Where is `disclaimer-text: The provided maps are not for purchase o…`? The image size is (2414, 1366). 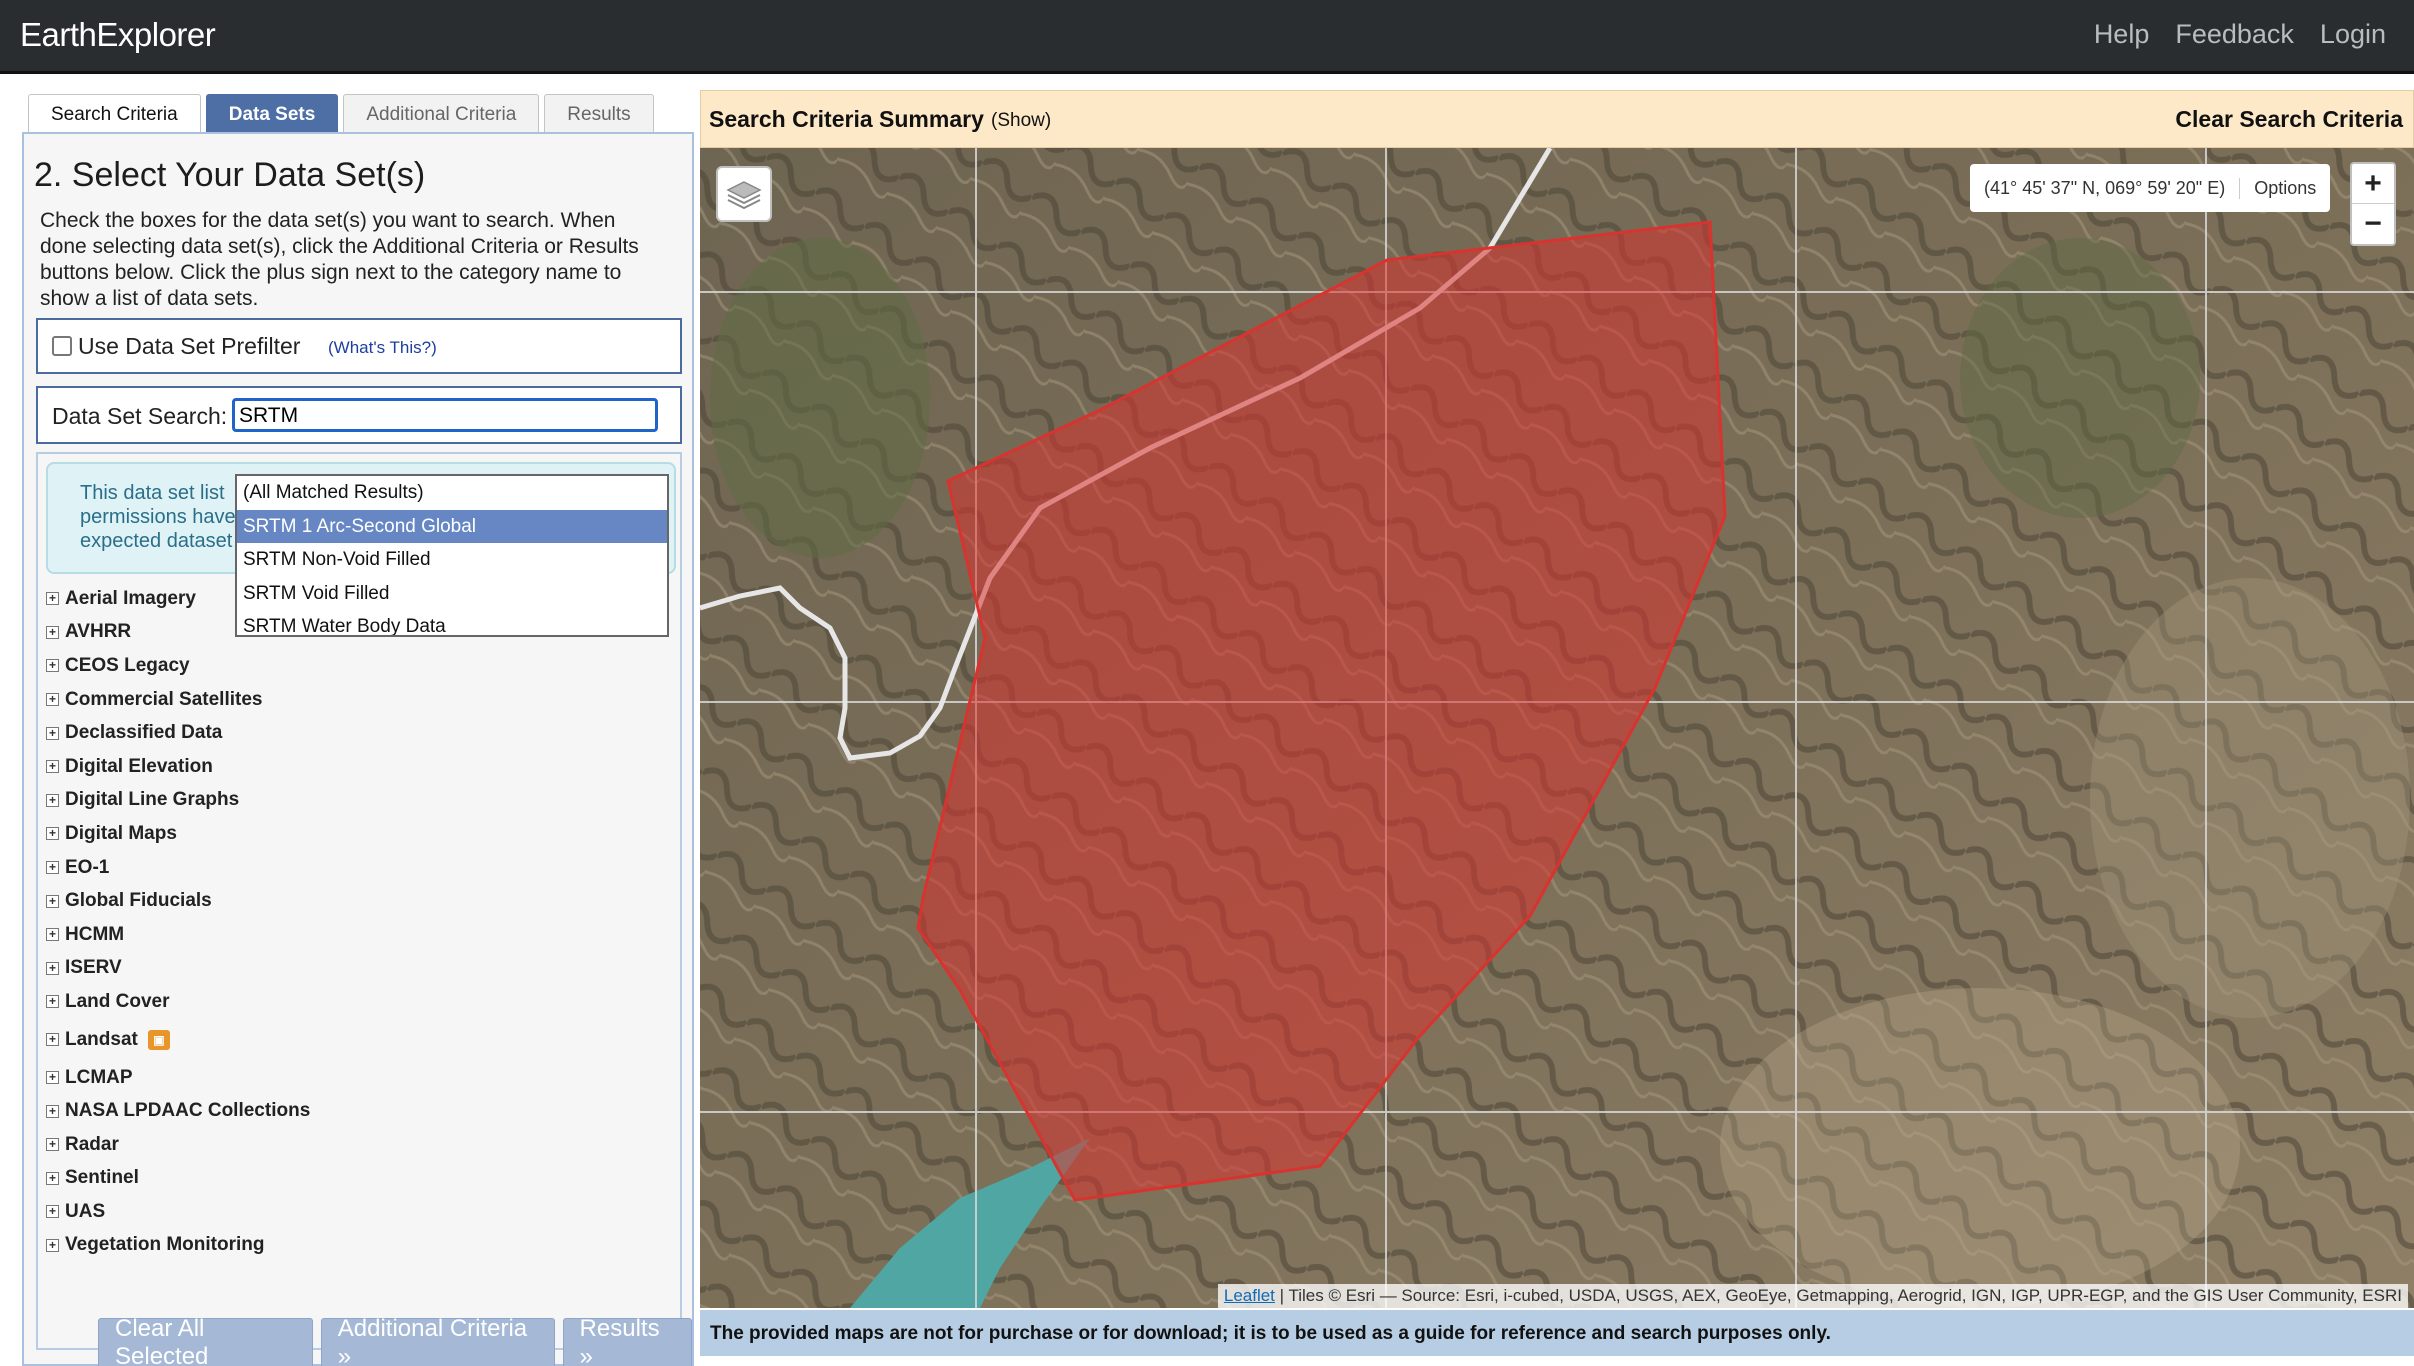 disclaimer-text: The provided maps are not for purchase o… is located at coordinates (1270, 1333).